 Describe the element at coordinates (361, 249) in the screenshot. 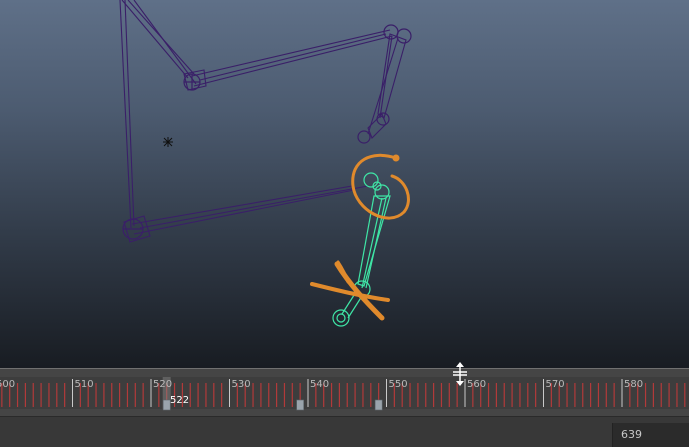

I see `selected-joint-chain` at that location.